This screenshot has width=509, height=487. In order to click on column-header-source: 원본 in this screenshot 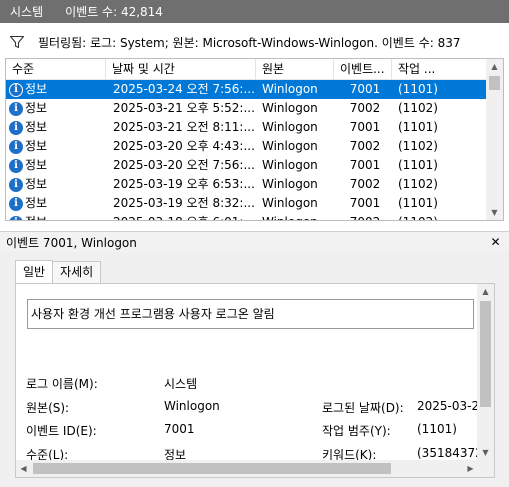, I will do `click(295, 69)`.